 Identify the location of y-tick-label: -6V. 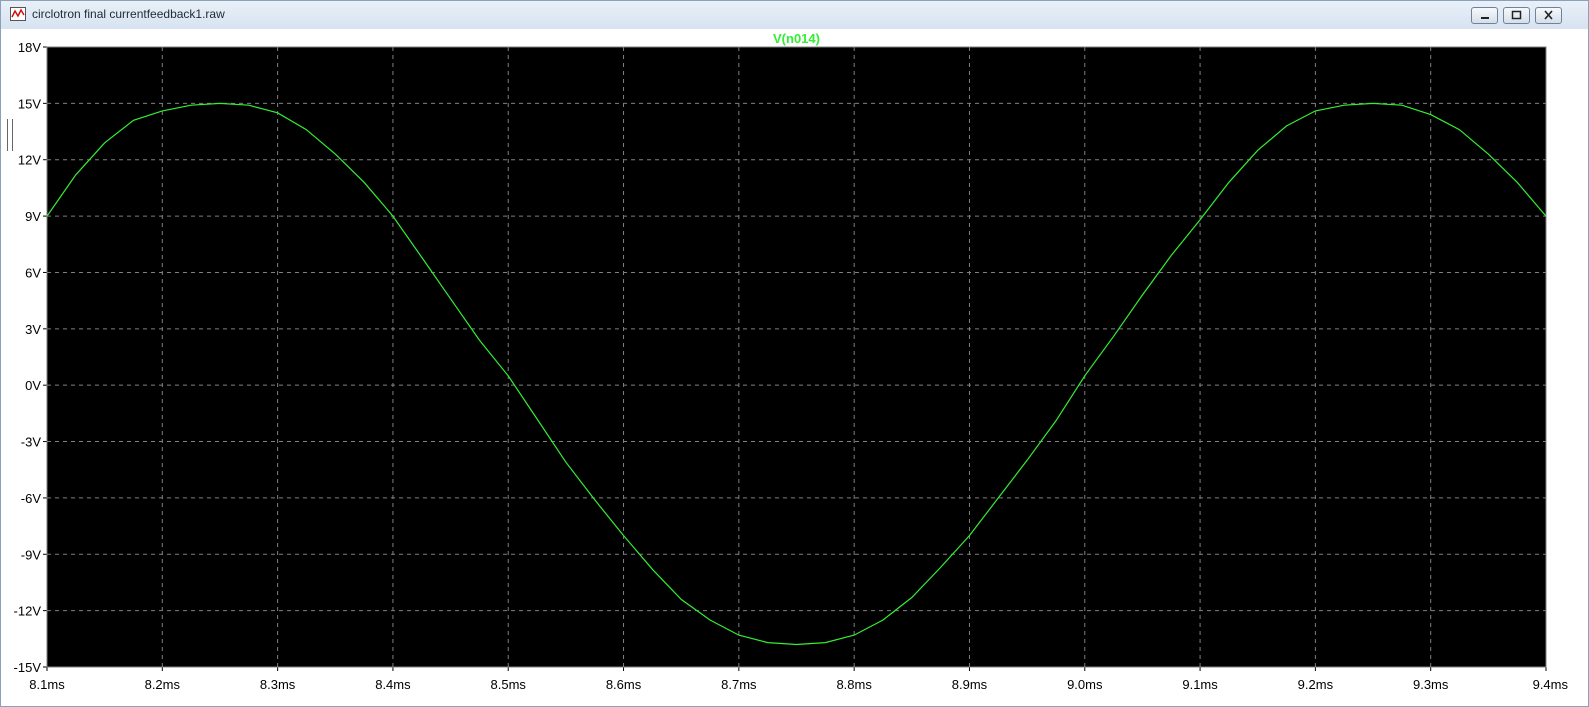
(31, 498).